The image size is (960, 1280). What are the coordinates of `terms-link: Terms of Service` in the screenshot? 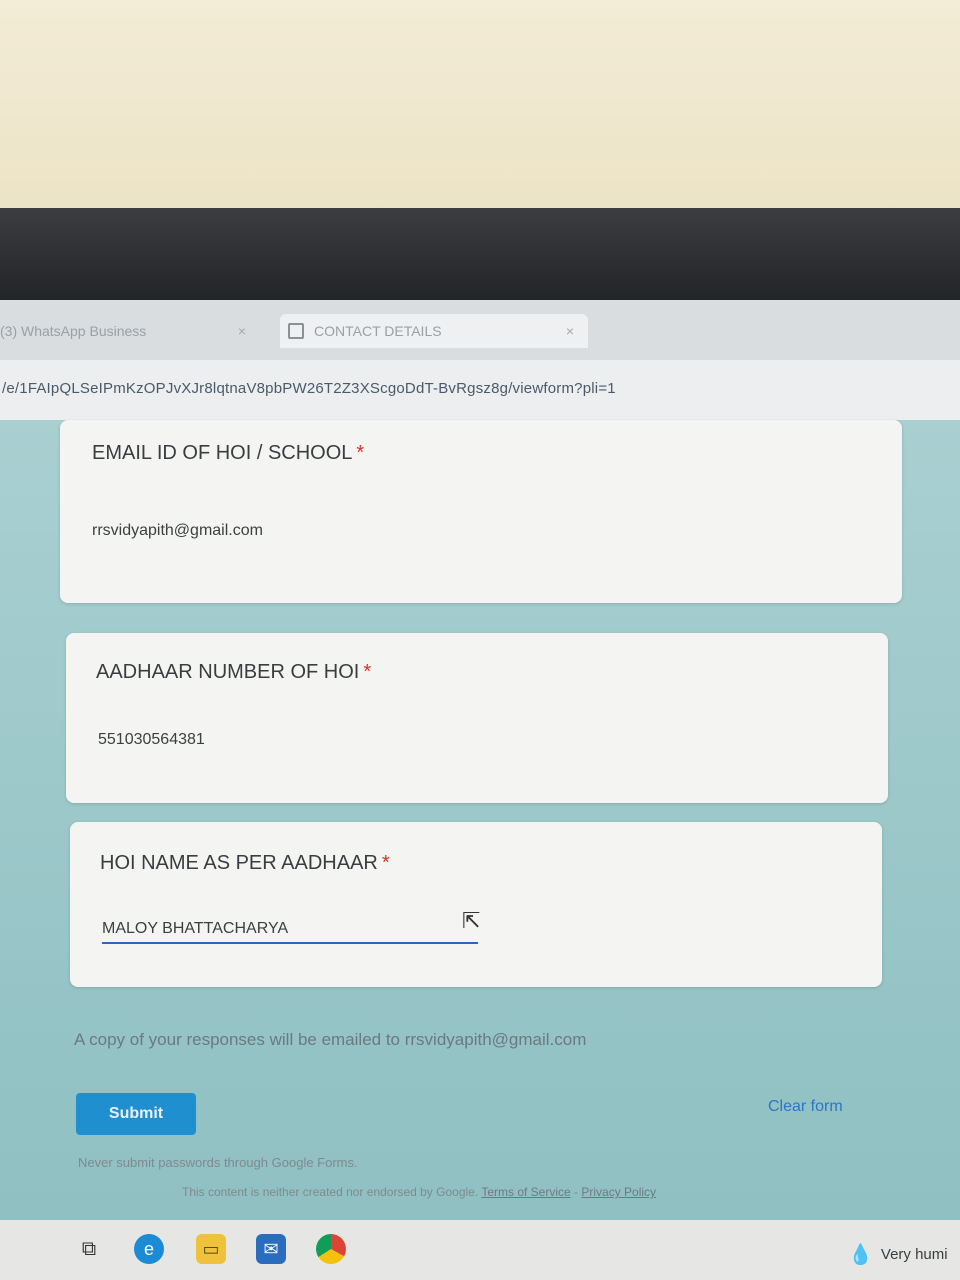 It's located at (525, 1192).